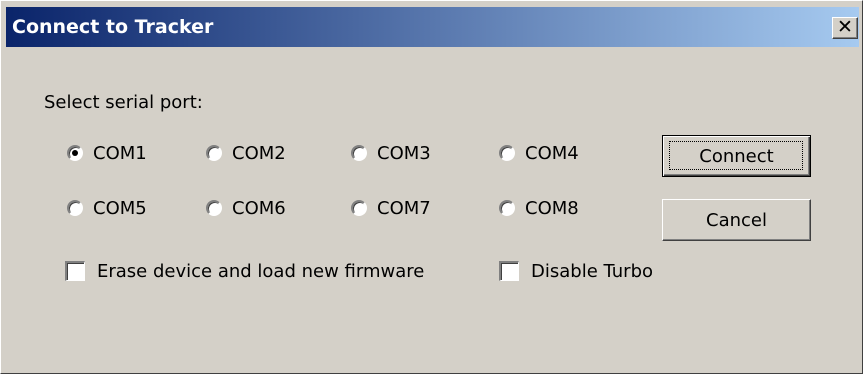 This screenshot has width=863, height=374. What do you see at coordinates (113, 27) in the screenshot?
I see `window-title: Connect to Tracker` at bounding box center [113, 27].